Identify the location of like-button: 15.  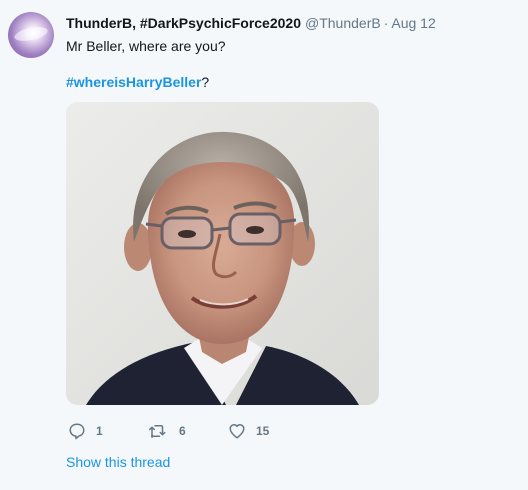
(248, 431).